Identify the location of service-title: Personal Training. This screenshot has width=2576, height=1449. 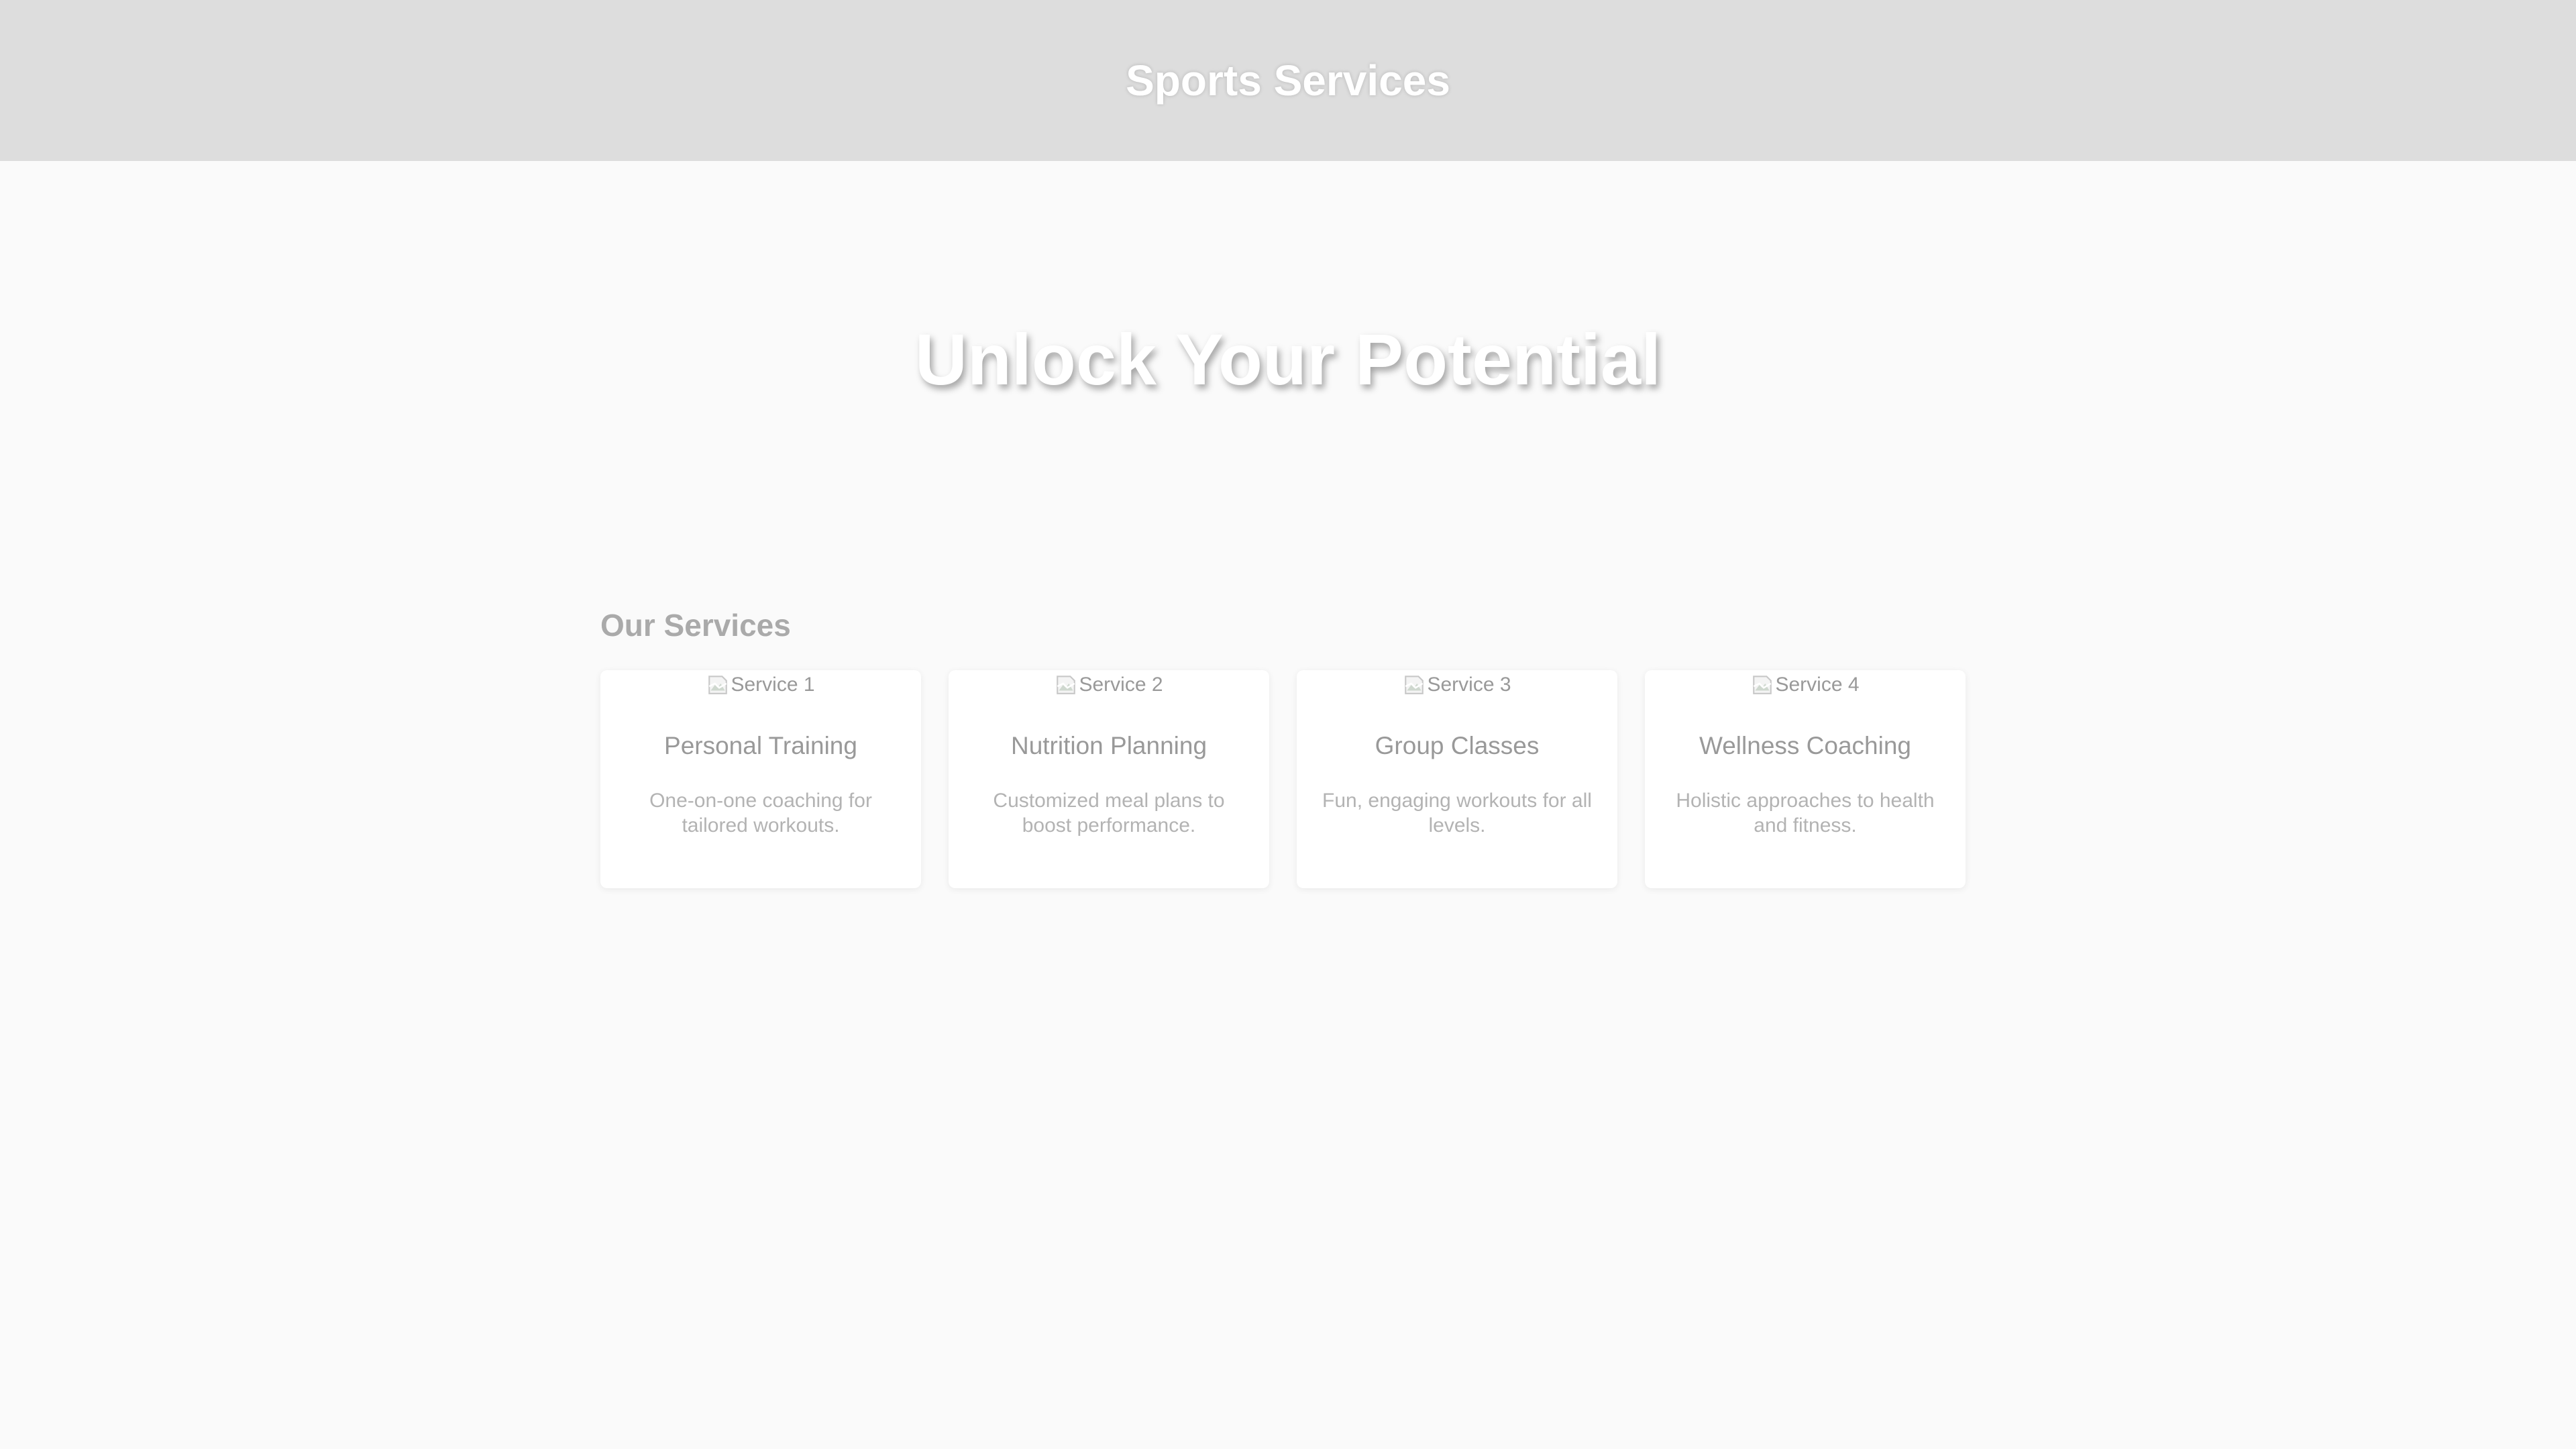
(760, 745).